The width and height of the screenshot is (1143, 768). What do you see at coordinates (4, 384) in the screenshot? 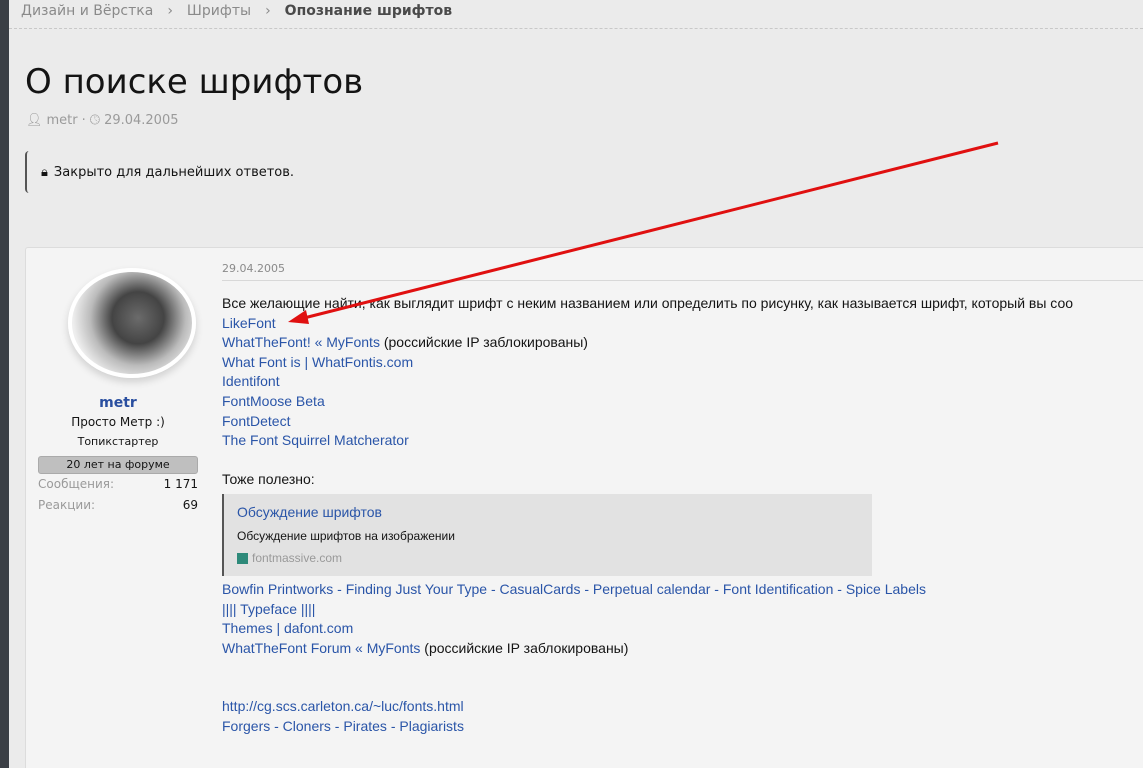
I see `left-sidebar-edge` at bounding box center [4, 384].